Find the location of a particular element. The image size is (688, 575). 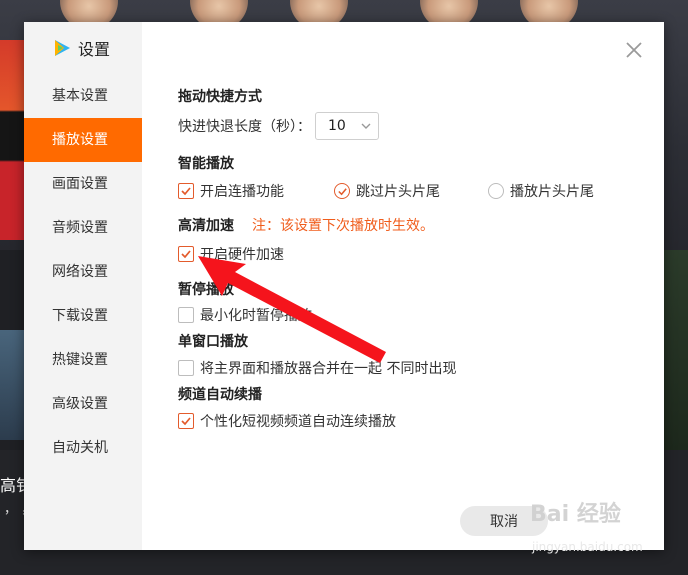

section-title-smart-play: 智能播放 is located at coordinates (206, 164).